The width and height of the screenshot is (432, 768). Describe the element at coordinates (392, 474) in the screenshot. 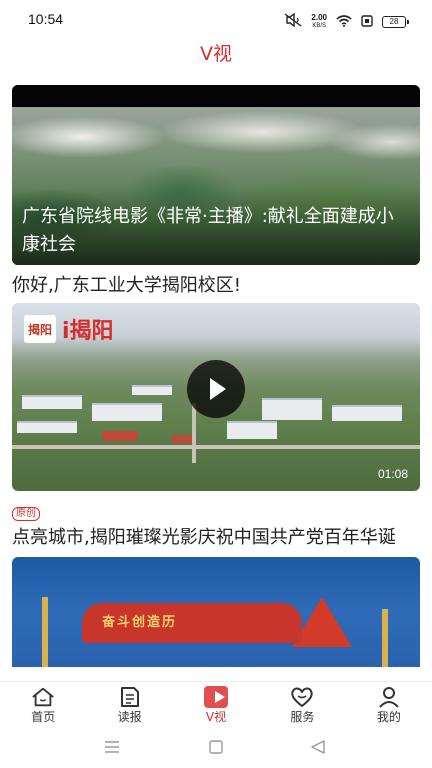

I see `video-duration: 01:08` at that location.